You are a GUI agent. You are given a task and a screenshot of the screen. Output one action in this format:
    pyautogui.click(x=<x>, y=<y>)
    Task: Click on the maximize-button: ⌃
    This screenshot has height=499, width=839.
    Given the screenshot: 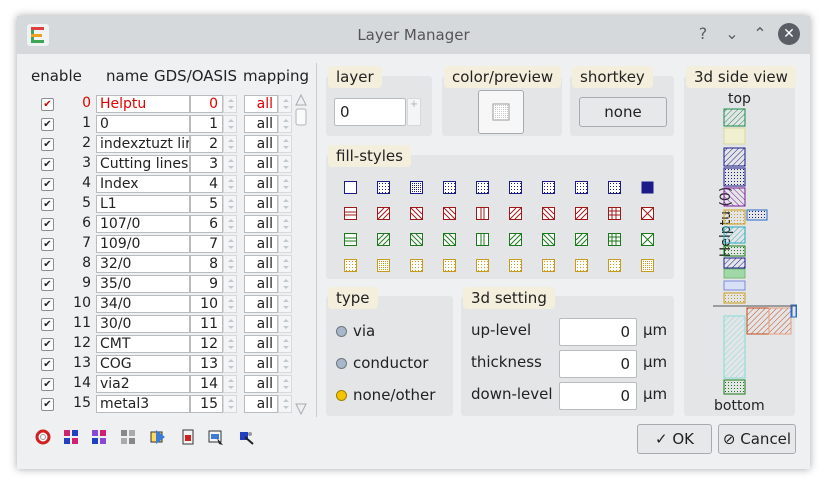 What is the action you would take?
    pyautogui.click(x=760, y=33)
    